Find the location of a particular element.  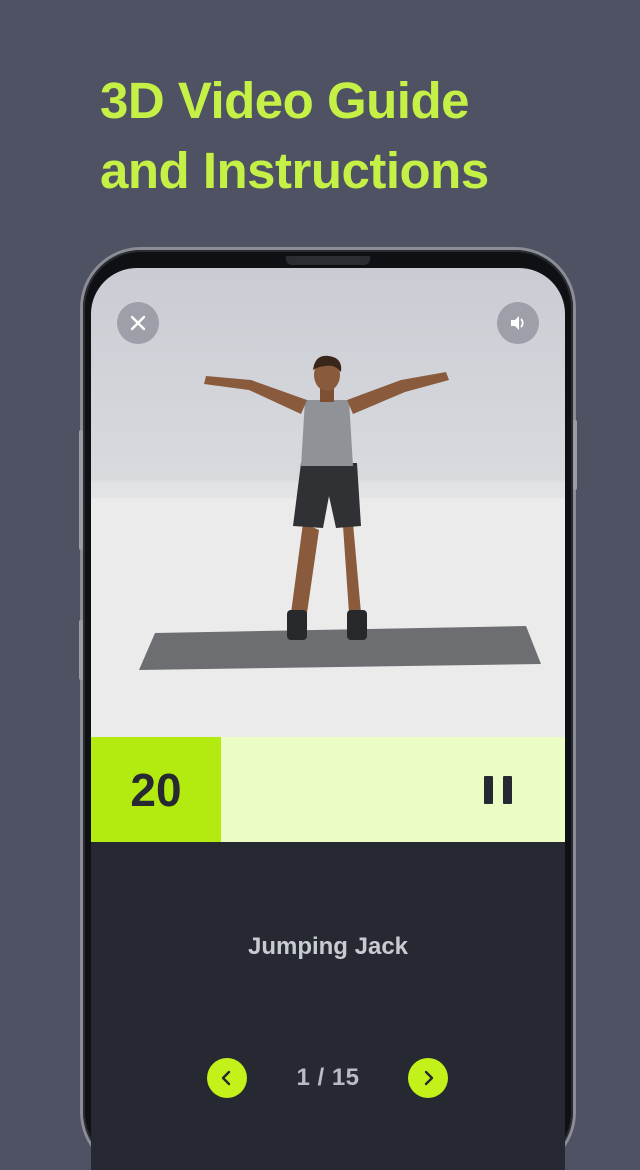

volume-icon is located at coordinates (517, 323).